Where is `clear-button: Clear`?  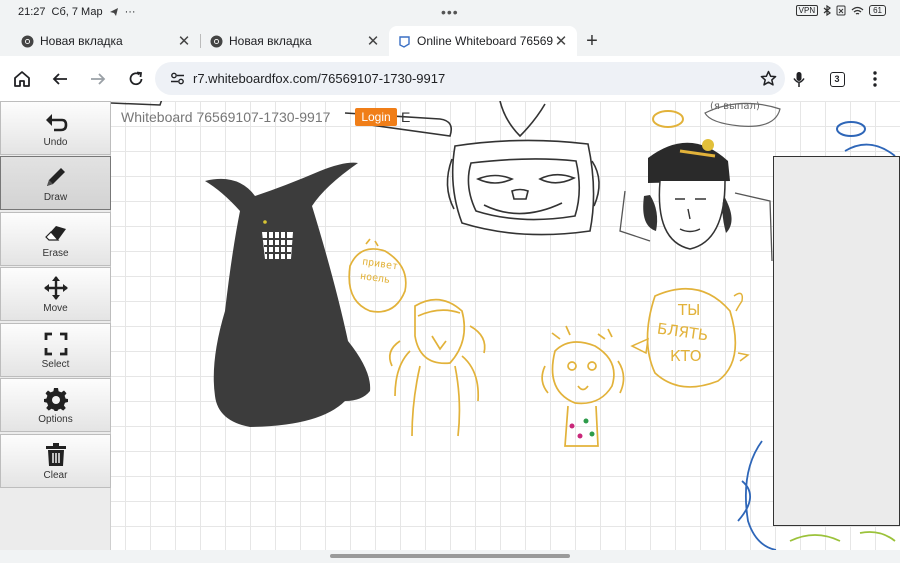 clear-button: Clear is located at coordinates (55, 461).